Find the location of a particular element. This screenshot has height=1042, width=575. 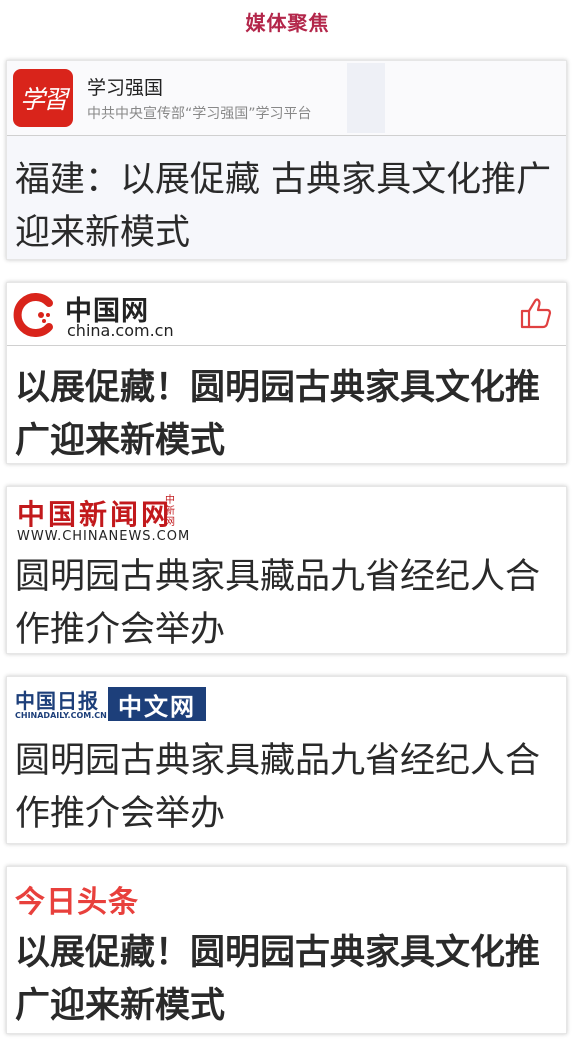

source-vertical-label: 中新网 is located at coordinates (170, 511).